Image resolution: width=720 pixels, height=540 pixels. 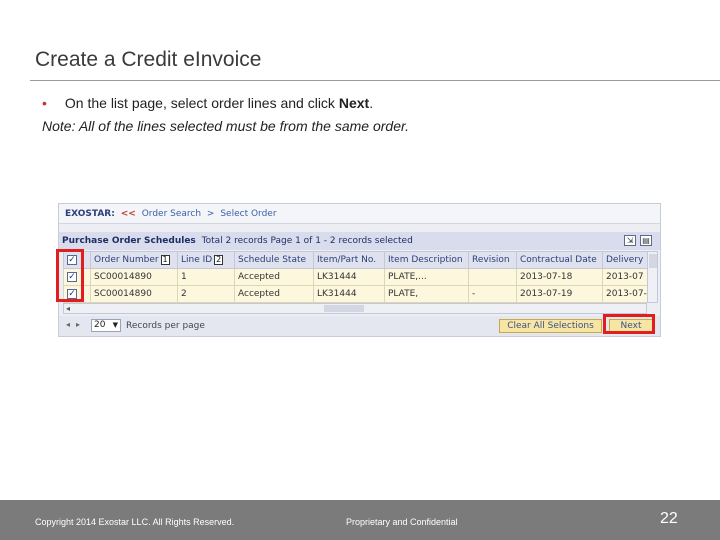 What do you see at coordinates (402, 522) in the screenshot?
I see `proprietary-text: Proprietary and Confidential` at bounding box center [402, 522].